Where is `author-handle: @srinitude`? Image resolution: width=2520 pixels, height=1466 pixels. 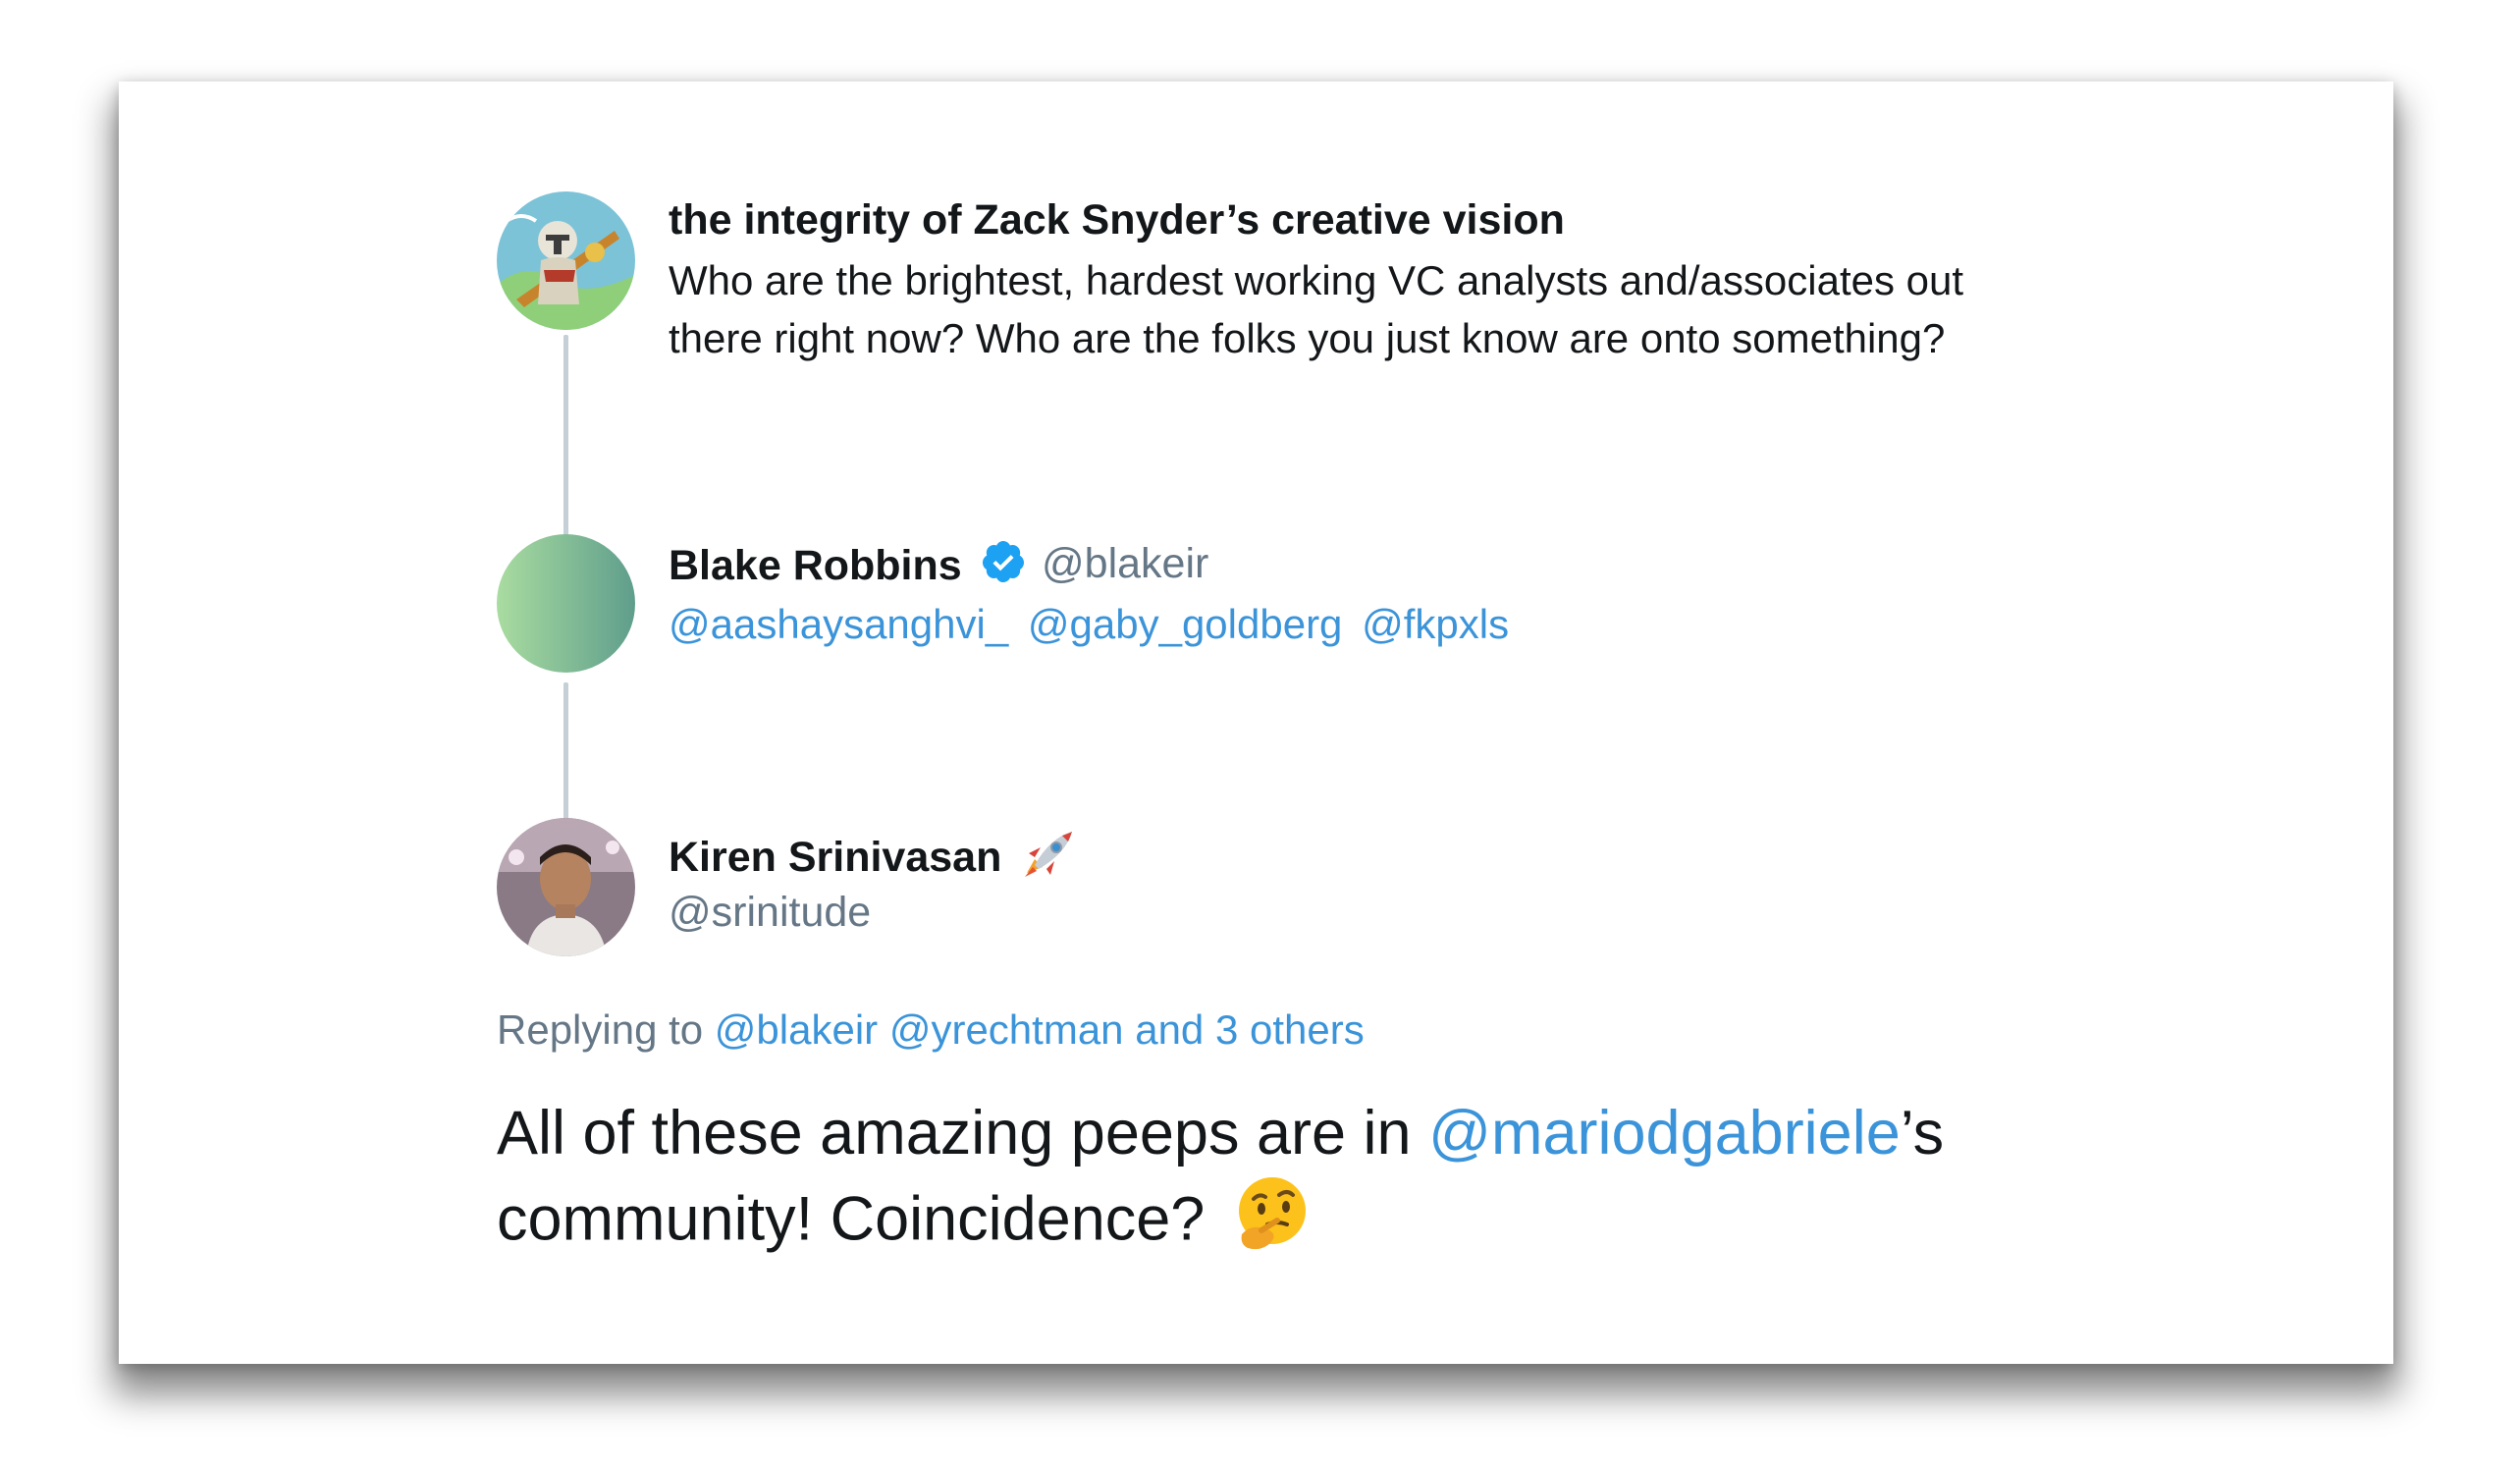 author-handle: @srinitude is located at coordinates (770, 912).